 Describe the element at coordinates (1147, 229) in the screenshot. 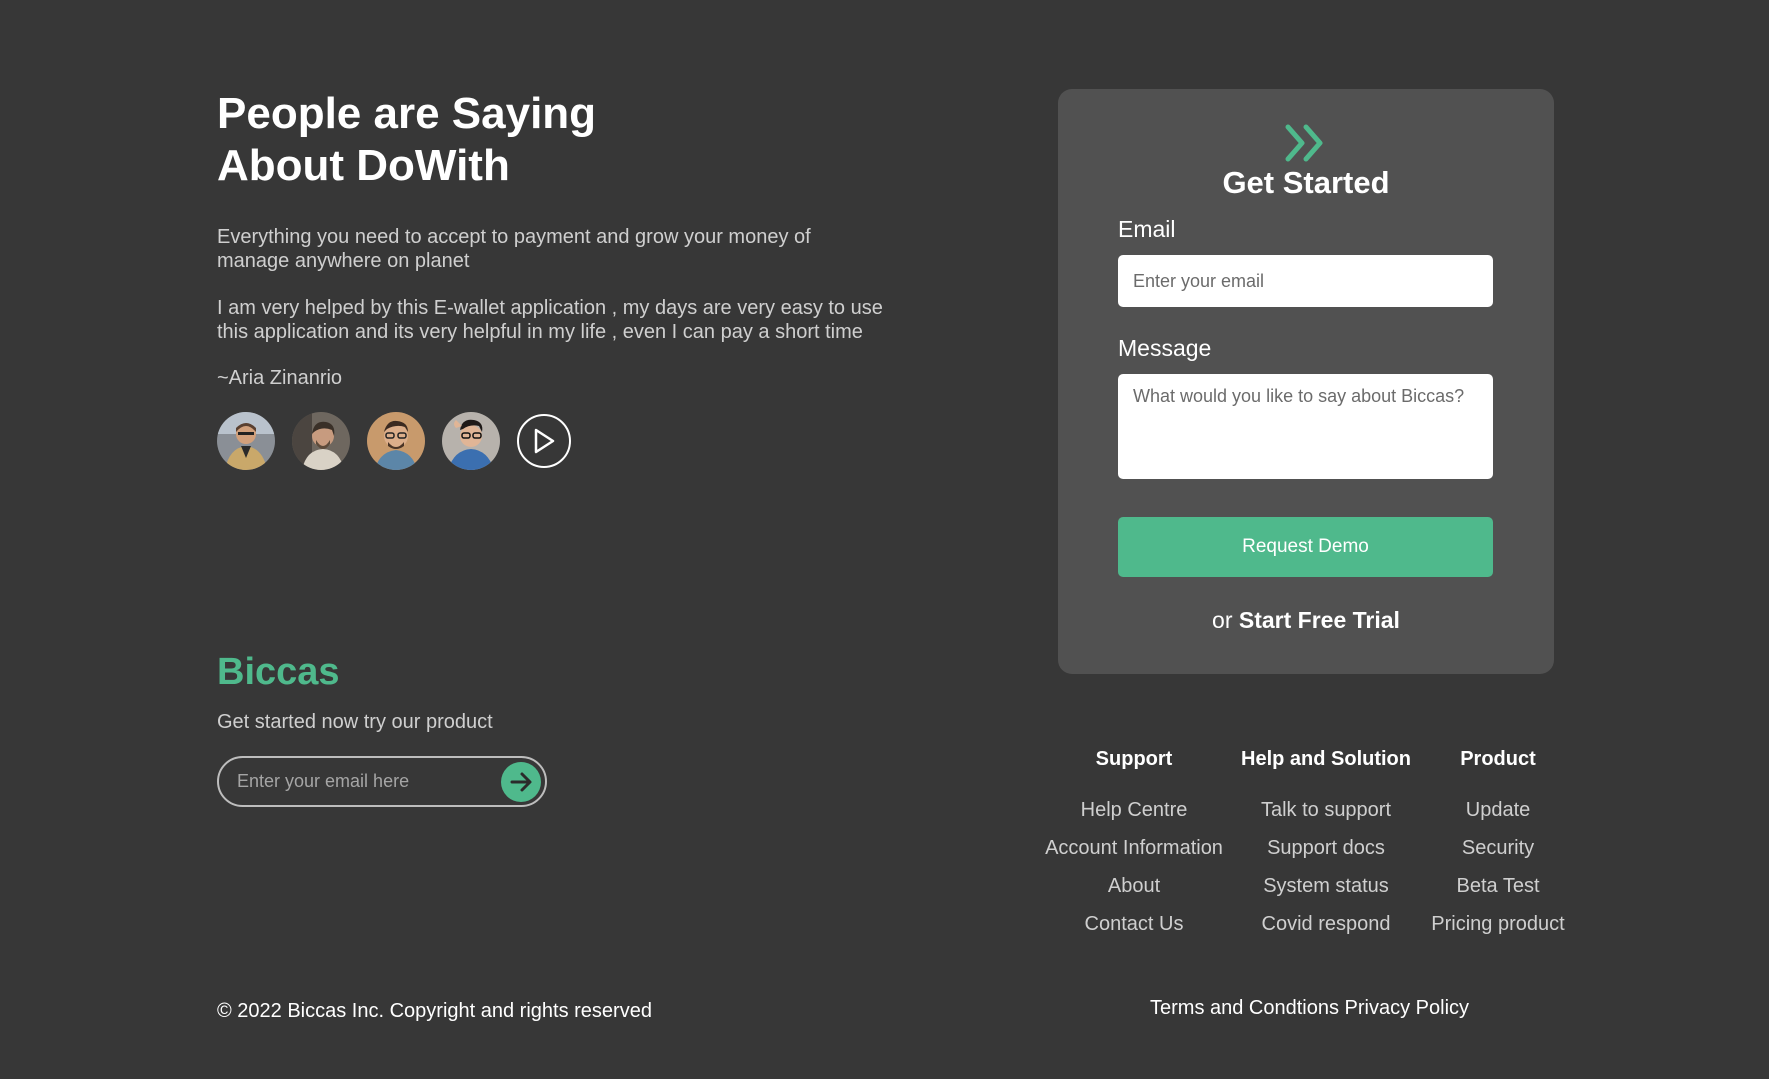

I see `email-label: Email` at that location.